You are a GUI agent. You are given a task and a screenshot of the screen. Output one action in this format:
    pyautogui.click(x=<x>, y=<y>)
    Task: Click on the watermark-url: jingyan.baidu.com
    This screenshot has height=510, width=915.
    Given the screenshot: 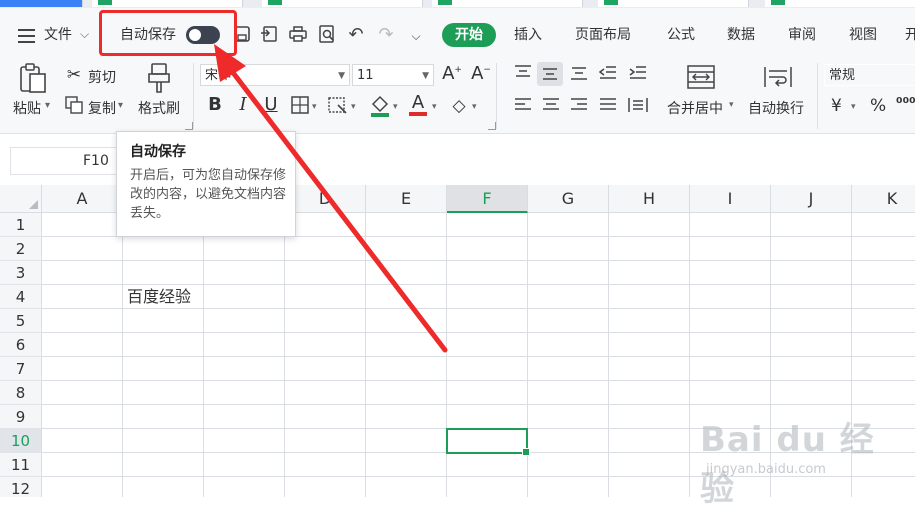 What is the action you would take?
    pyautogui.click(x=766, y=469)
    